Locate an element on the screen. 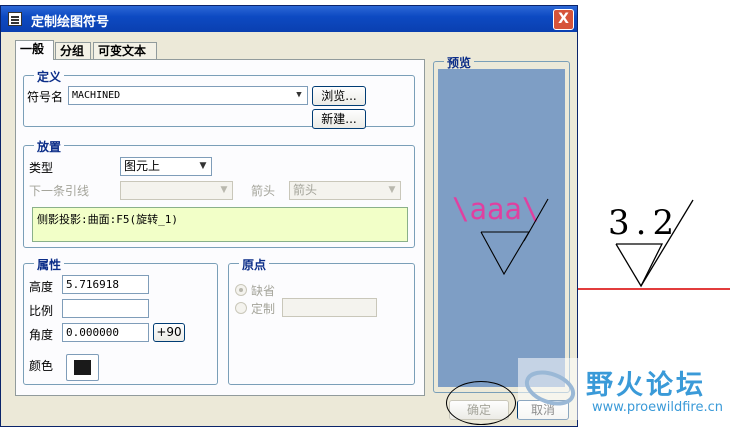  origin-default-radio is located at coordinates (241, 290).